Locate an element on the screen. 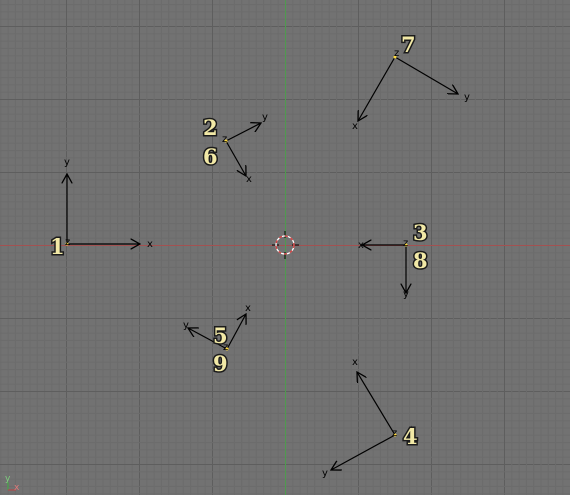 The width and height of the screenshot is (570, 495). object-label: 2 is located at coordinates (210, 127).